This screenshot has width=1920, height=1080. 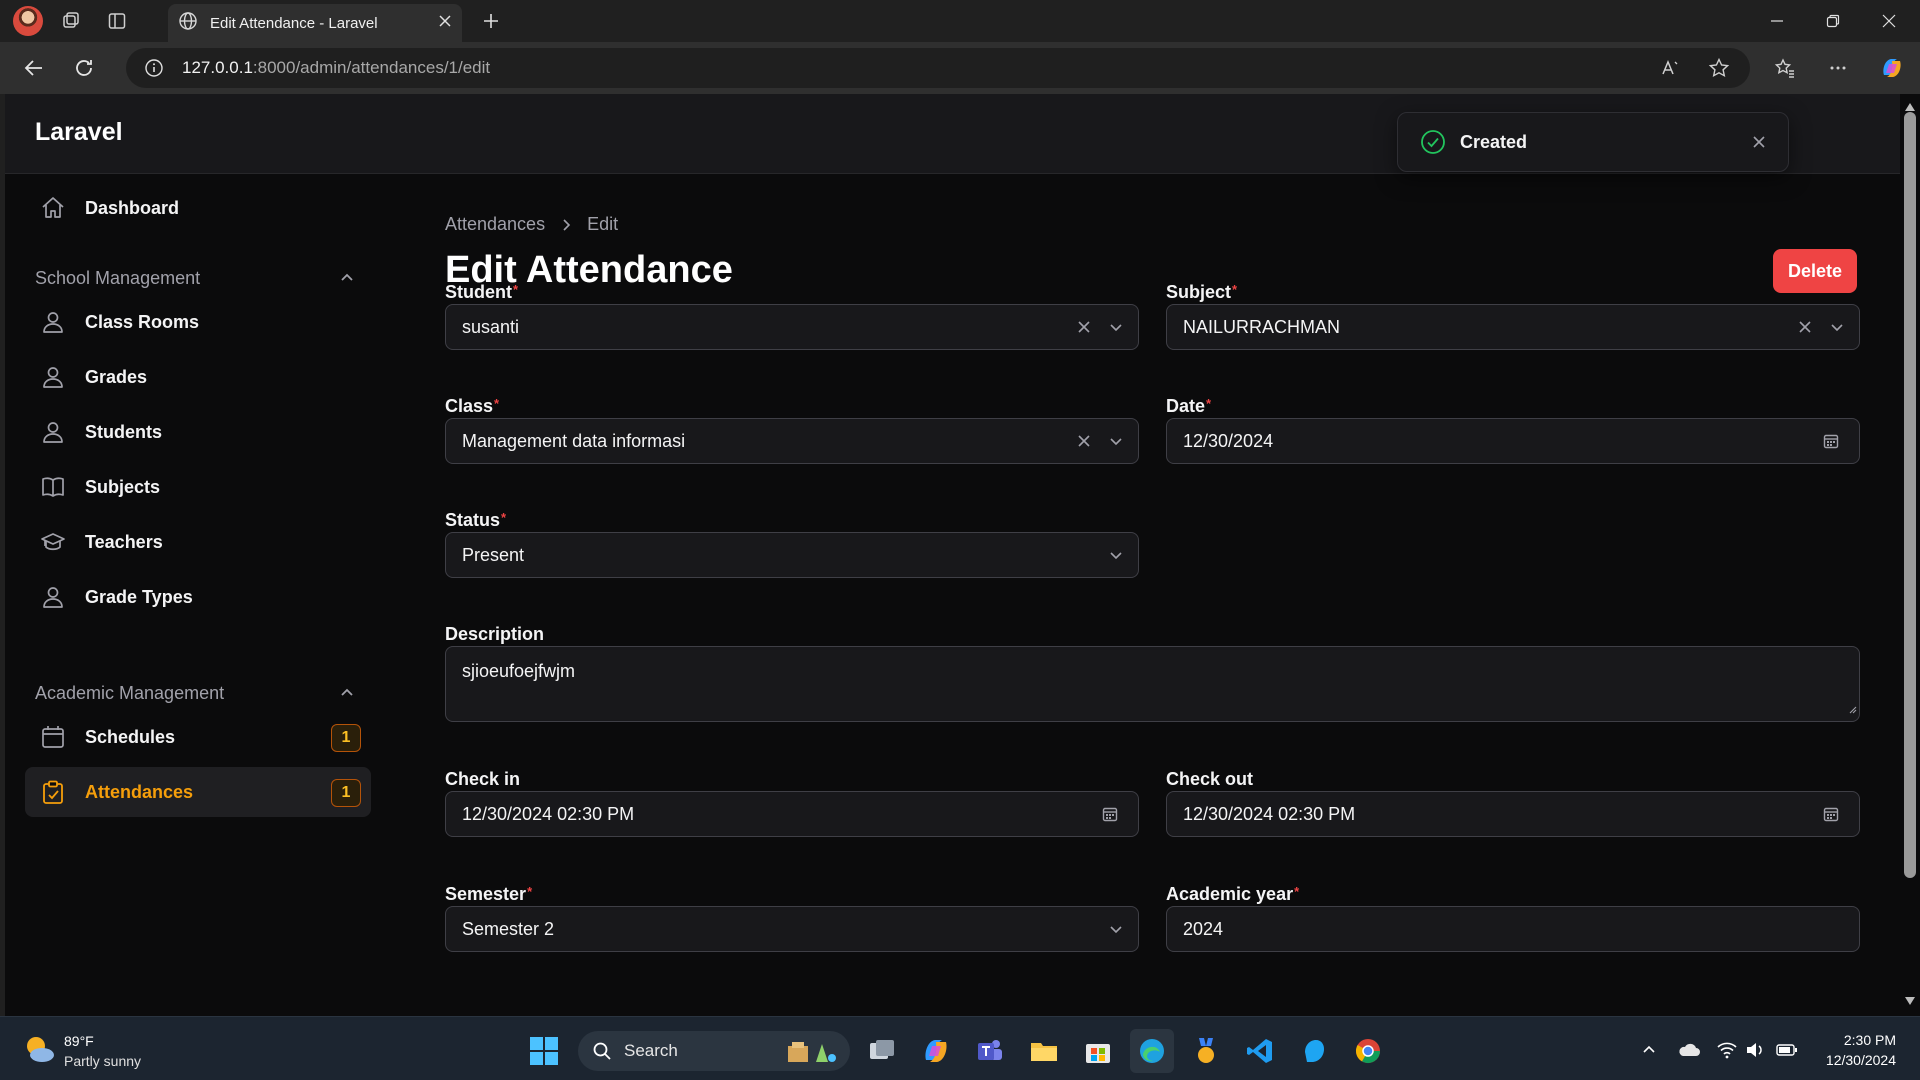 What do you see at coordinates (938, 68) in the screenshot?
I see `address-bar: 127.0.0.1:8000/admin/attendances/1/edit` at bounding box center [938, 68].